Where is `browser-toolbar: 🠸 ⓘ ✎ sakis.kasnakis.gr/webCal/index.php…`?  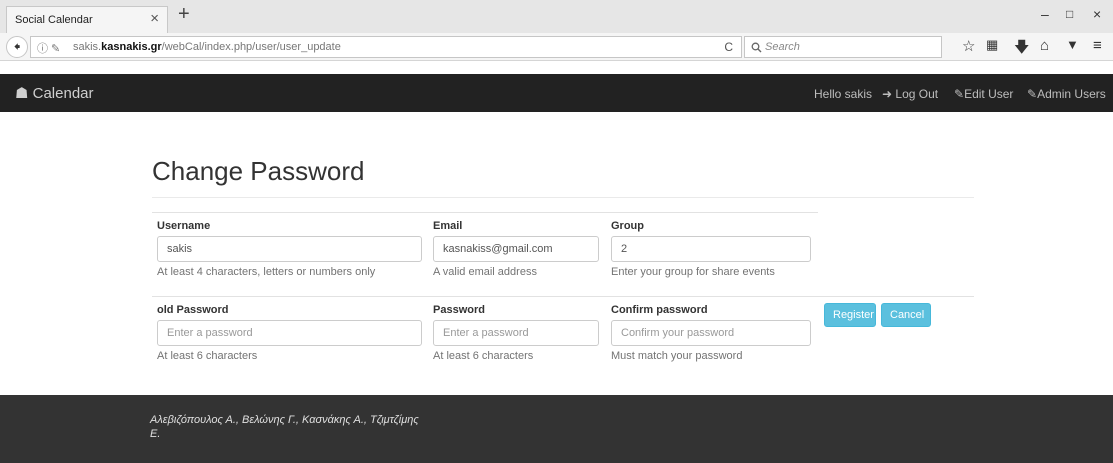 browser-toolbar: 🠸 ⓘ ✎ sakis.kasnakis.gr/webCal/index.php… is located at coordinates (556, 47).